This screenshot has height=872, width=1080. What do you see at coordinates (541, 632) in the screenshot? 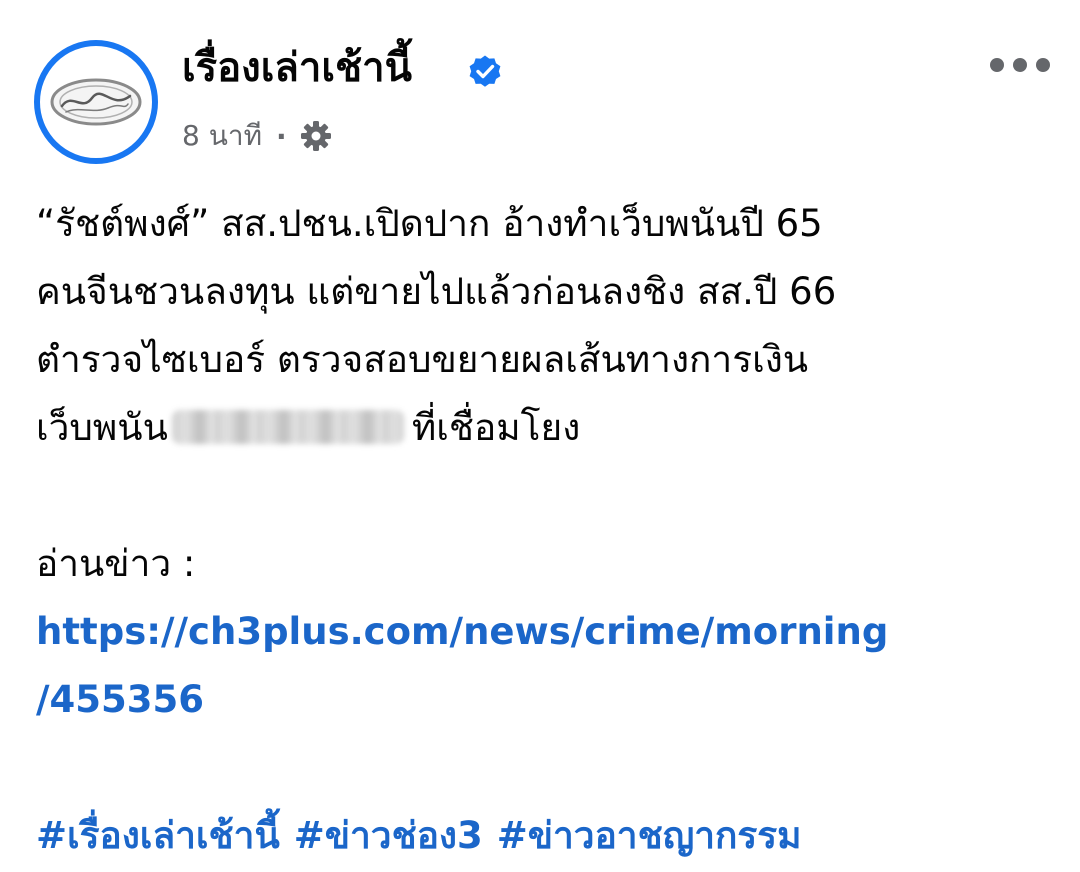
I see `news-link: https://ch3plus.com/news/crime/morning` at bounding box center [541, 632].